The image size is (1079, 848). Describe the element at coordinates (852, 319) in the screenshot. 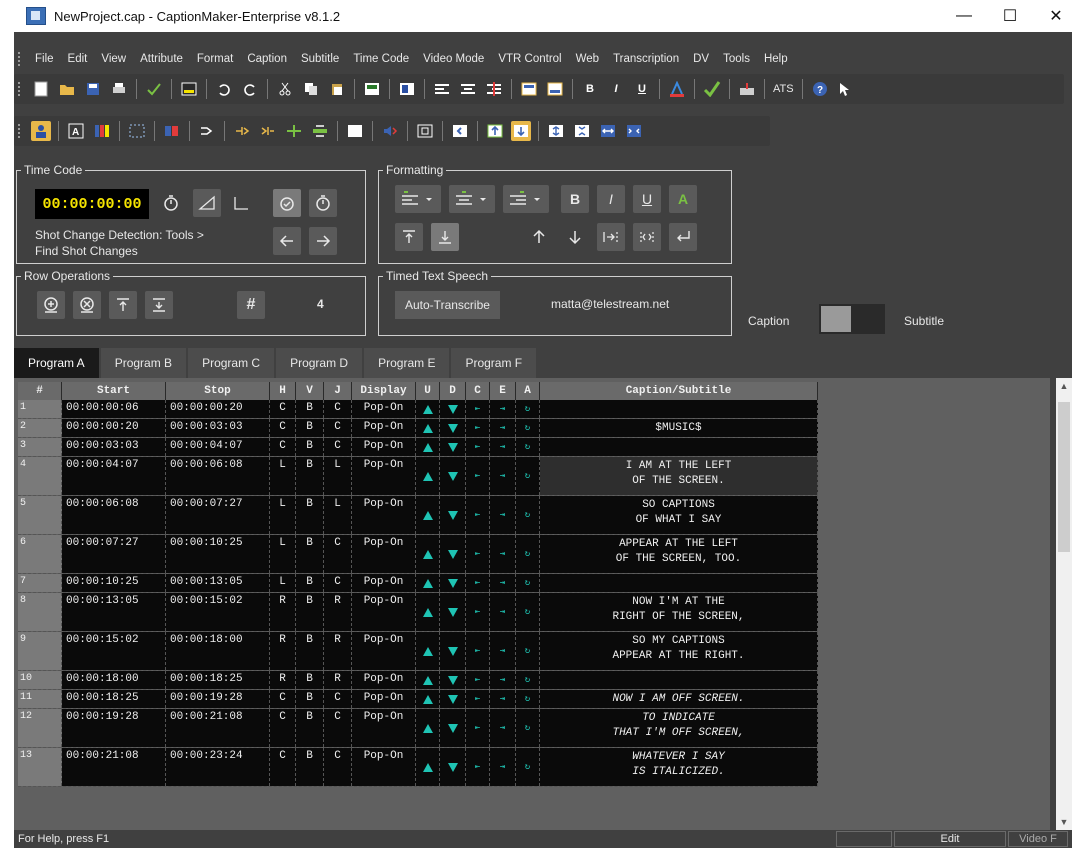

I see `caption-subtitle-toggle` at that location.